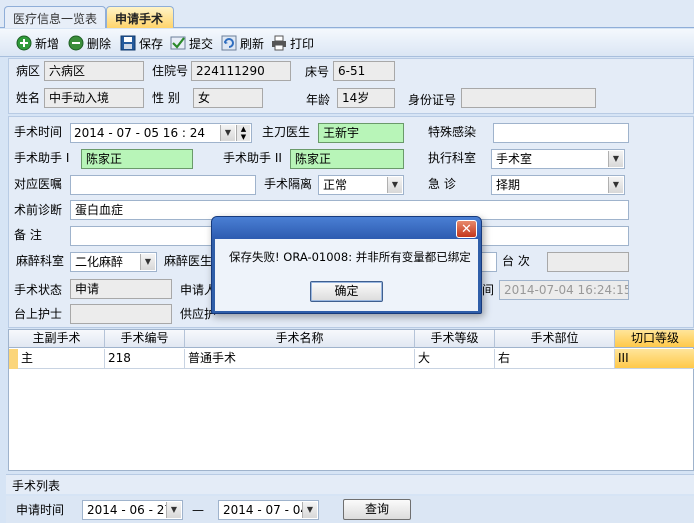 The height and width of the screenshot is (523, 694). I want to click on emergency-value: 择期, so click(508, 185).